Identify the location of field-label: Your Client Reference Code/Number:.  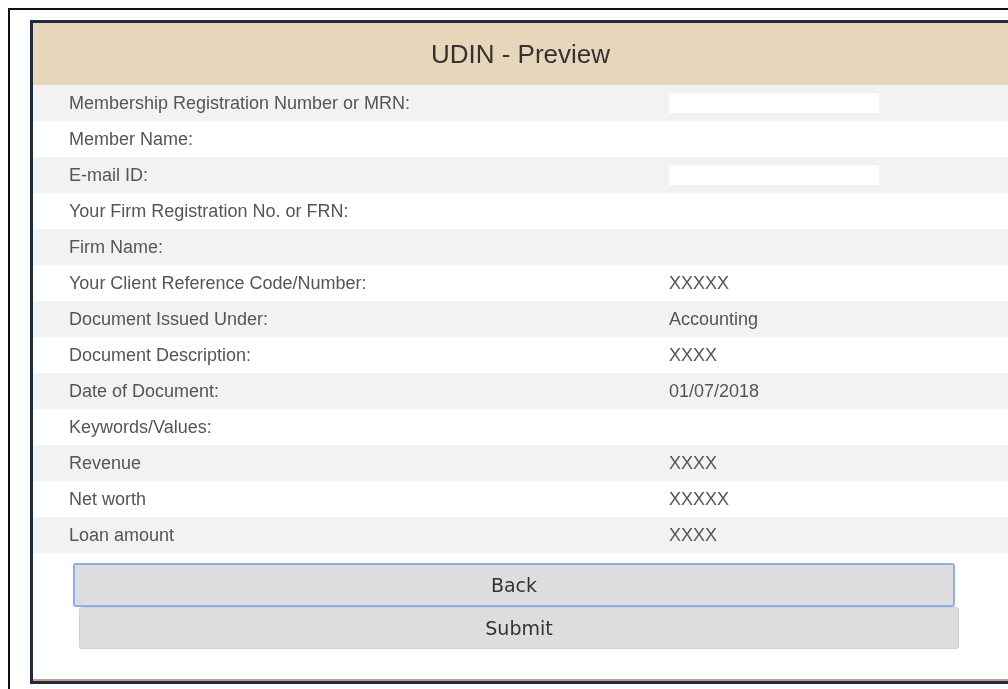
(218, 283).